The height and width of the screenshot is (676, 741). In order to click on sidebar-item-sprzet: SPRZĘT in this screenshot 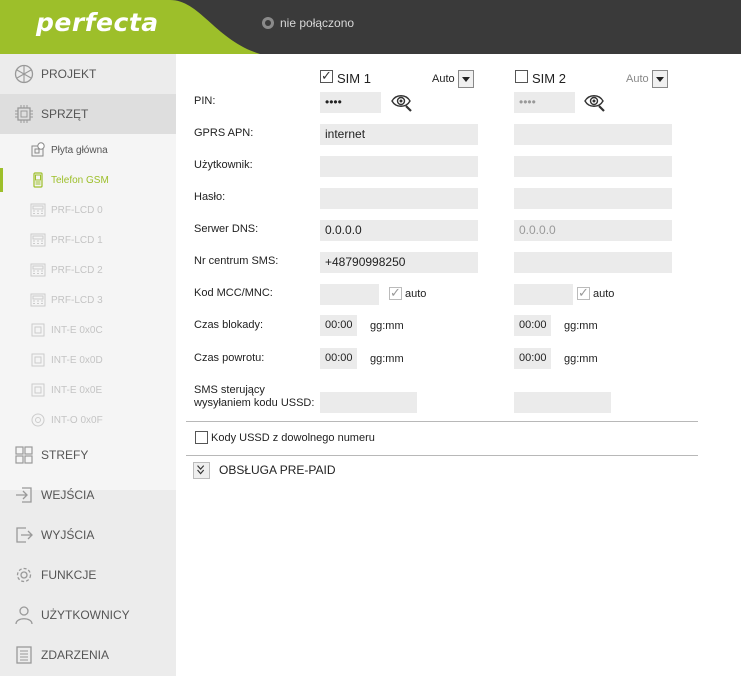, I will do `click(88, 114)`.